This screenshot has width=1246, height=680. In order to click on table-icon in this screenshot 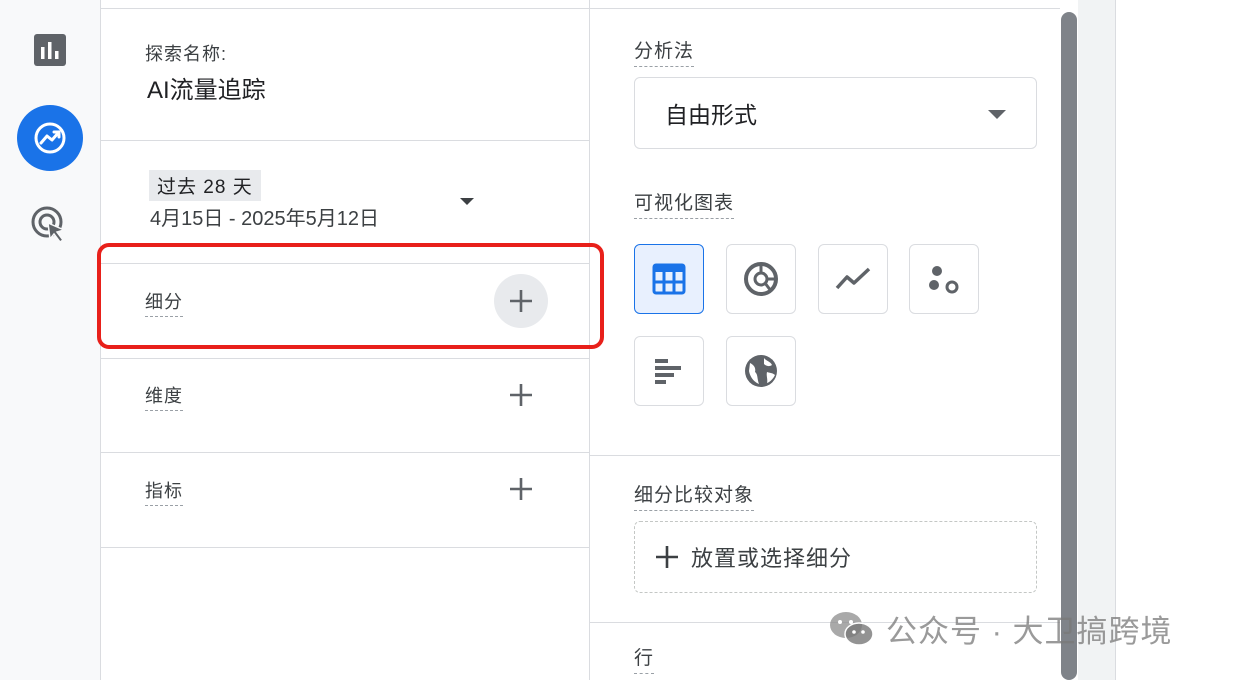, I will do `click(669, 279)`.